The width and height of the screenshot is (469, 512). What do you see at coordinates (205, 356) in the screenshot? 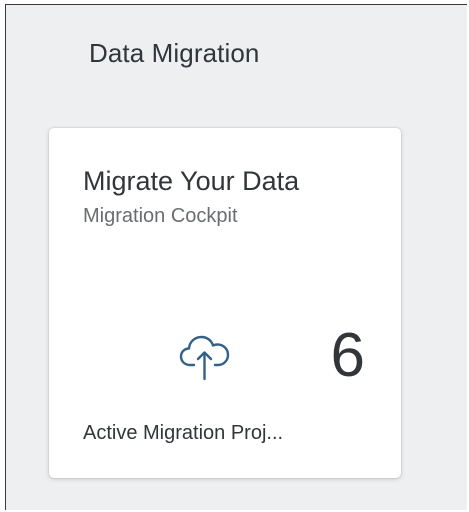
I see `cloud-upload-icon` at bounding box center [205, 356].